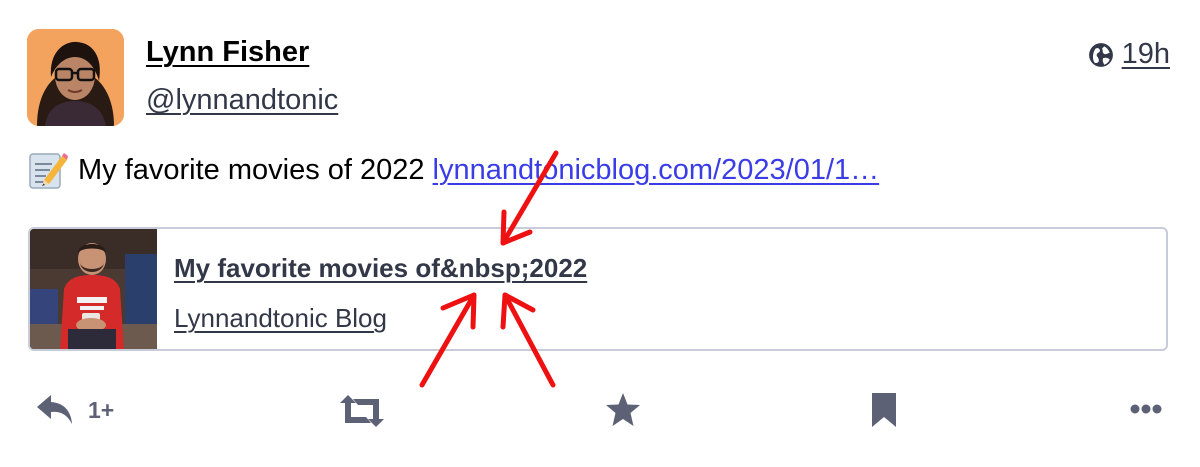  What do you see at coordinates (380, 268) in the screenshot?
I see `card-title: My favorite movies of&nbsp;2022` at bounding box center [380, 268].